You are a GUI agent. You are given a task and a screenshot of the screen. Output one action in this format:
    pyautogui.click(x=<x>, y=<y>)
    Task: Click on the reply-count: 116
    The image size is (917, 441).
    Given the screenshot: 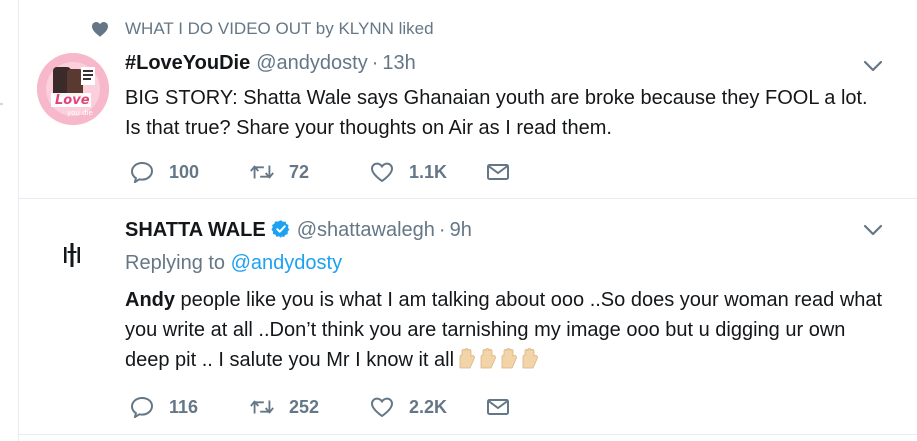 What is the action you would take?
    pyautogui.click(x=184, y=406)
    